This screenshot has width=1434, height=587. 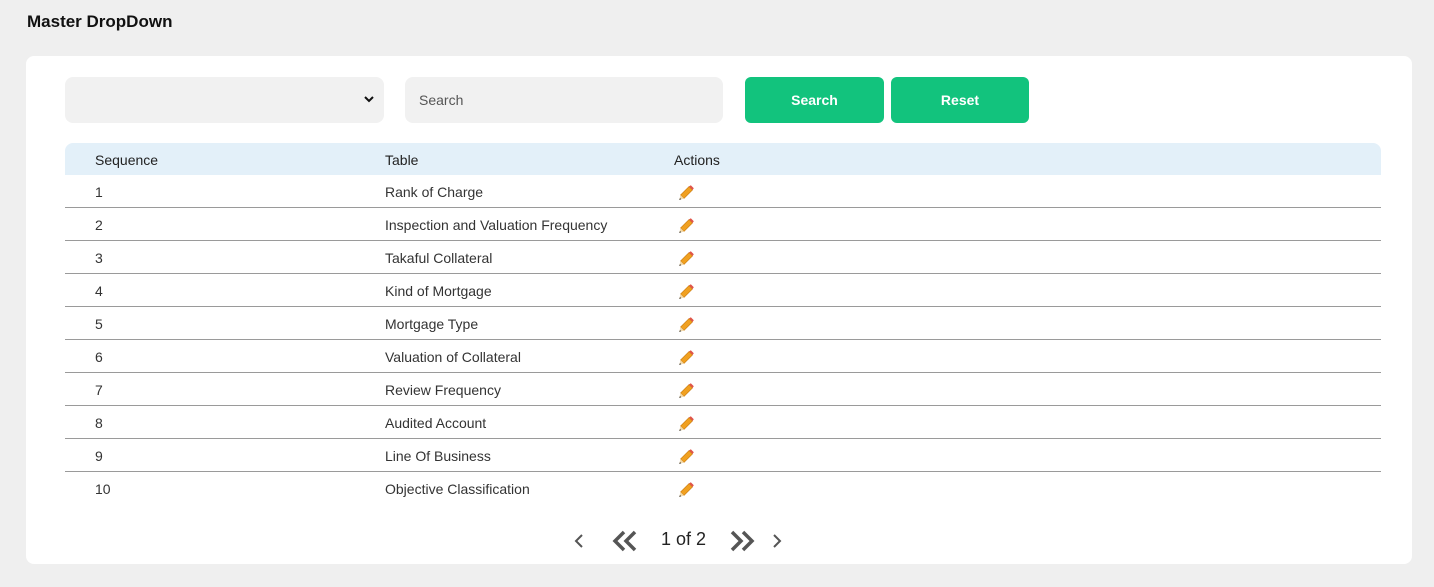 What do you see at coordinates (723, 488) in the screenshot?
I see `table-row: 10 Objective Classification` at bounding box center [723, 488].